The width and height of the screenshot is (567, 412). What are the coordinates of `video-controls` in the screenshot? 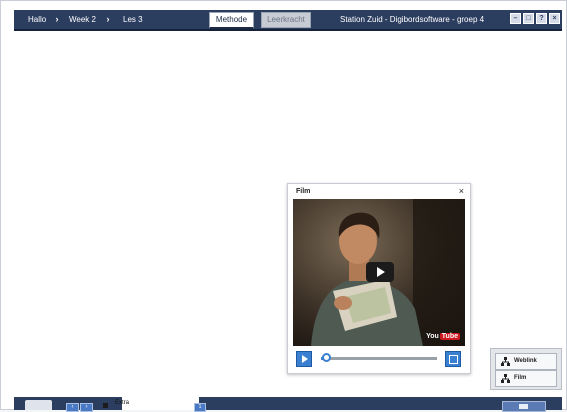 It's located at (379, 358).